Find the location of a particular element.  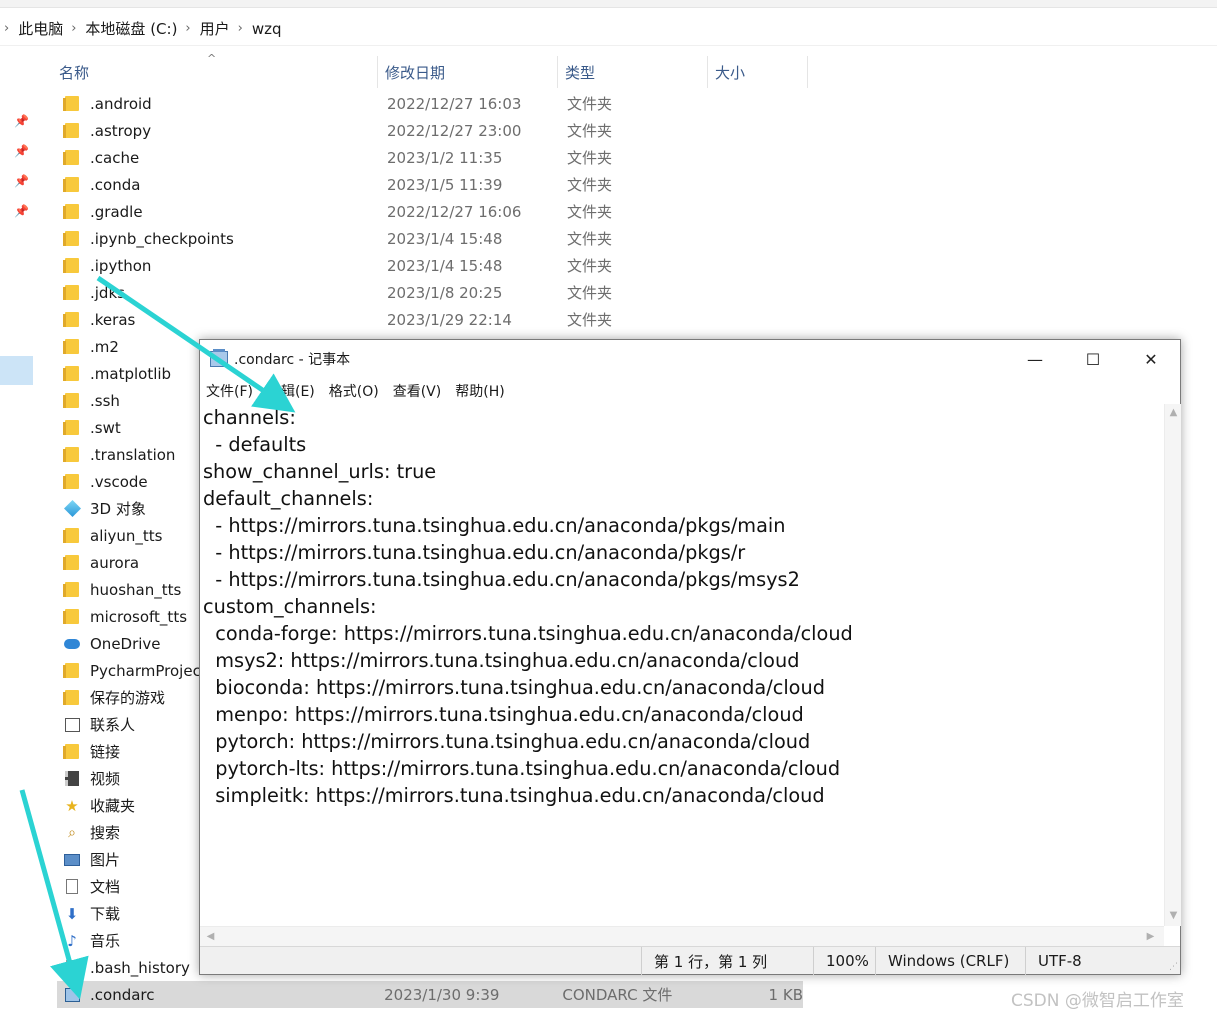

status-encoding-text: UTF-8 is located at coordinates (1060, 961).